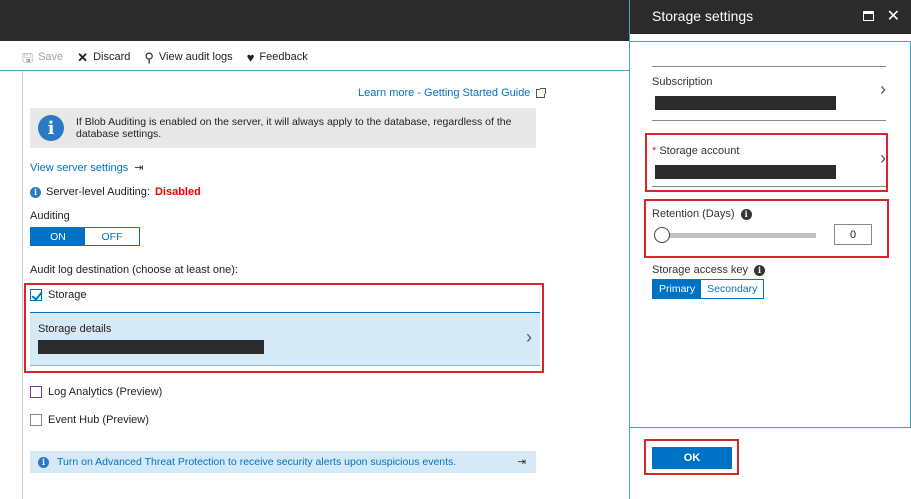 The width and height of the screenshot is (911, 499). What do you see at coordinates (50, 216) in the screenshot?
I see `auditing-label: Auditing` at bounding box center [50, 216].